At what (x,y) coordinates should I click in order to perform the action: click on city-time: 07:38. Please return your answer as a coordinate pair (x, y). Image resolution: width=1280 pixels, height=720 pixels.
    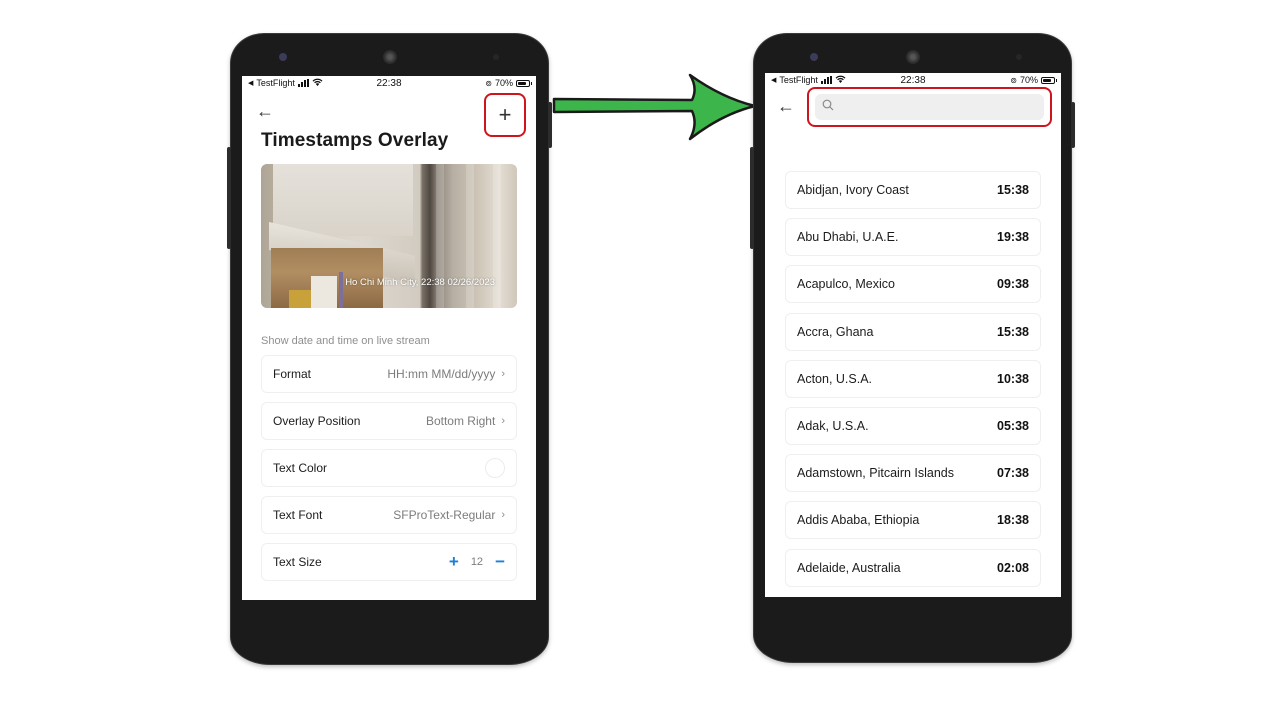
    Looking at the image, I should click on (1013, 473).